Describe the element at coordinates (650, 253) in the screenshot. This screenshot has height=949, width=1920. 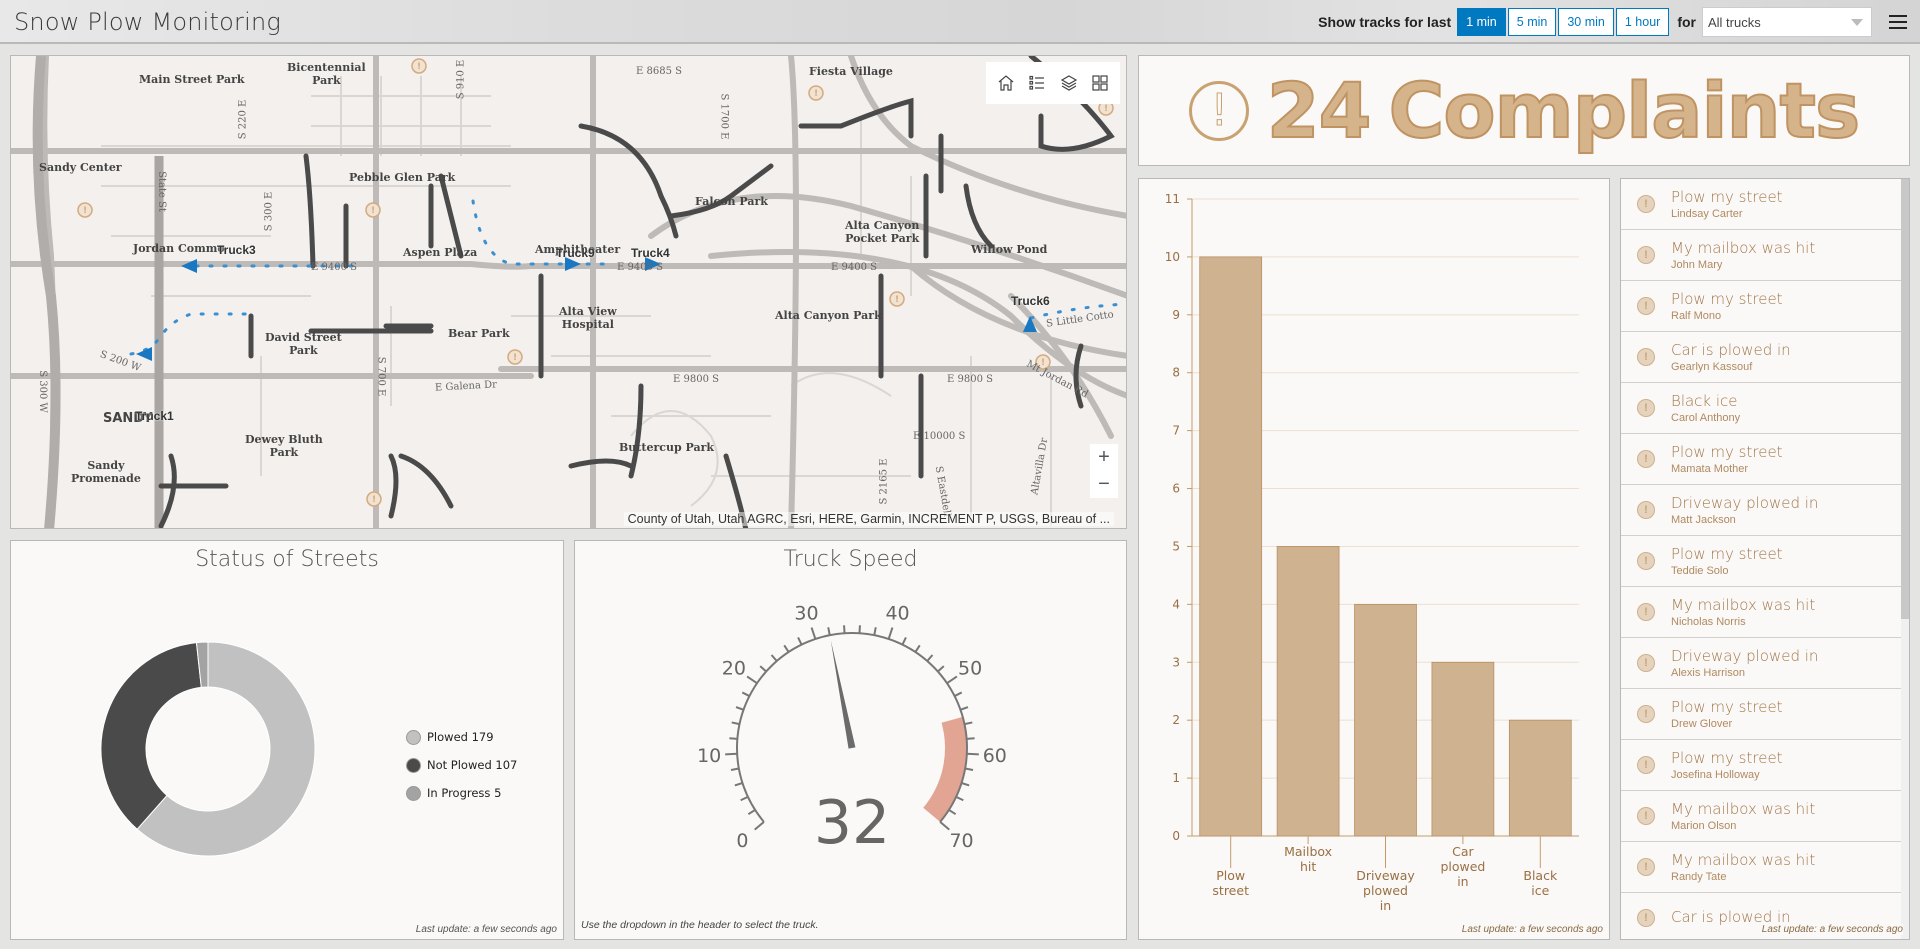
I see `truck-label: Truck4` at that location.